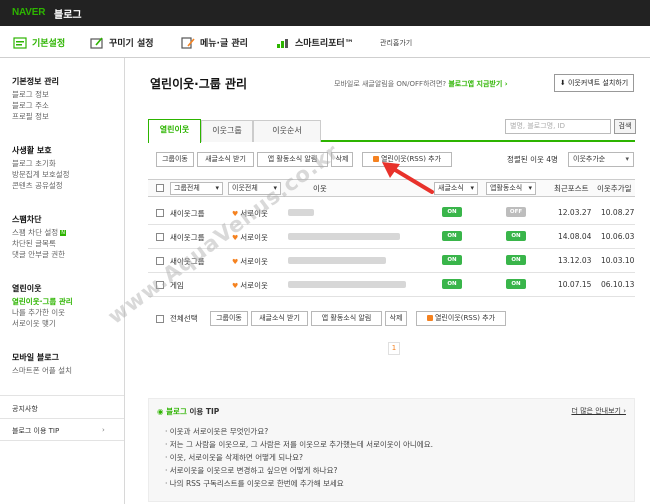  I want to click on select-all-checkbox, so click(160, 188).